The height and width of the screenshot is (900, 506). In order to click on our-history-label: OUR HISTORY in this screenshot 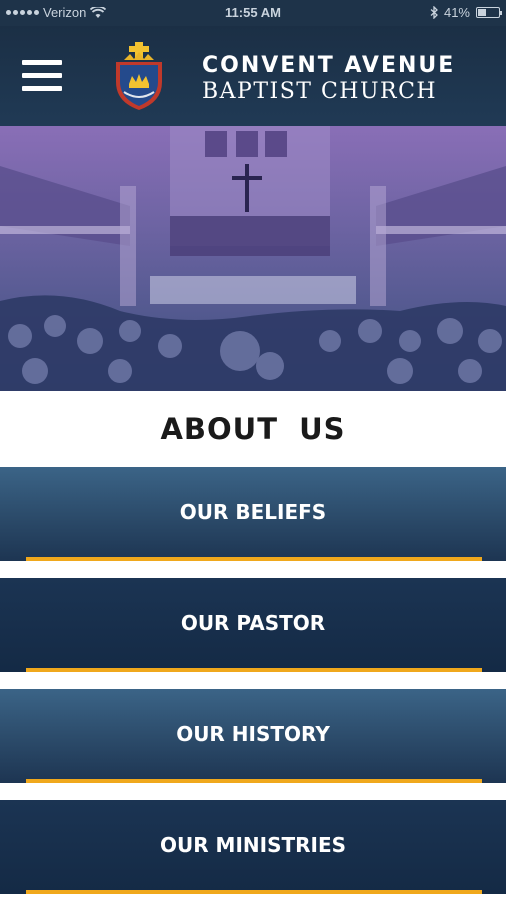, I will do `click(253, 734)`.